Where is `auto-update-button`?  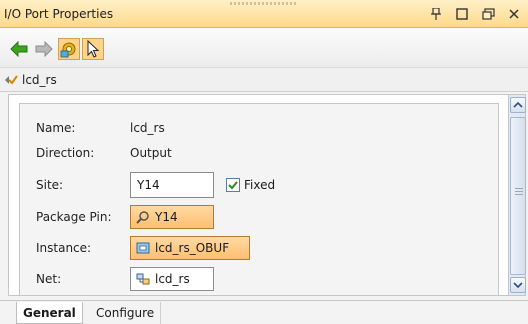
auto-update-button is located at coordinates (69, 49).